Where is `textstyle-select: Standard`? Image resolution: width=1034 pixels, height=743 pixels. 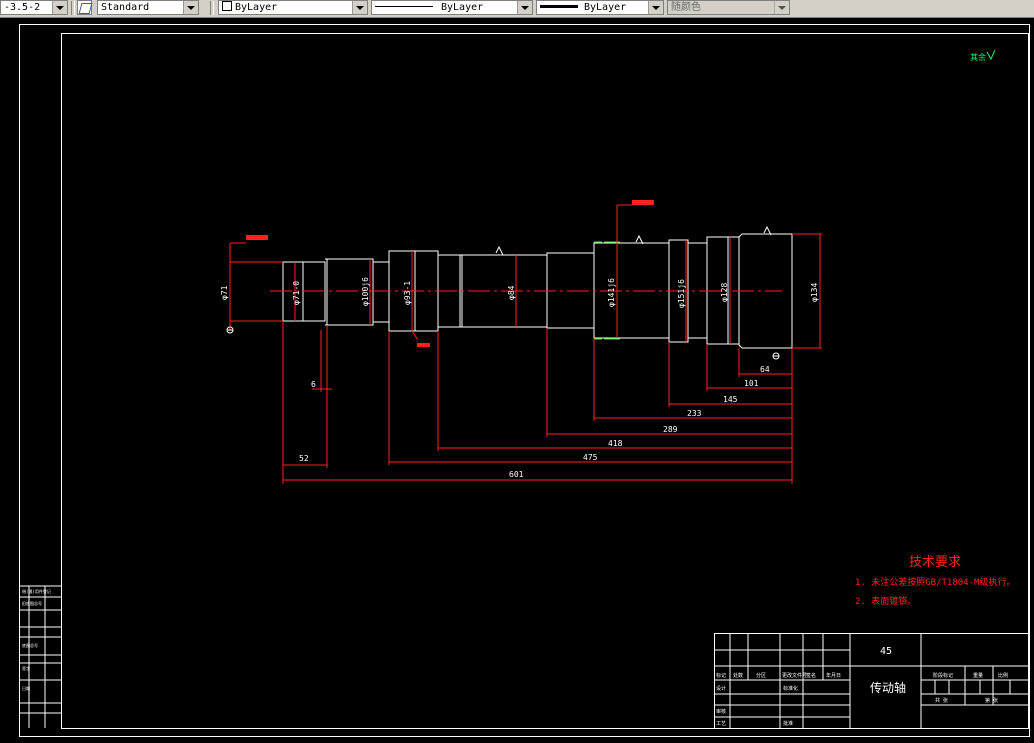
textstyle-select: Standard is located at coordinates (148, 7).